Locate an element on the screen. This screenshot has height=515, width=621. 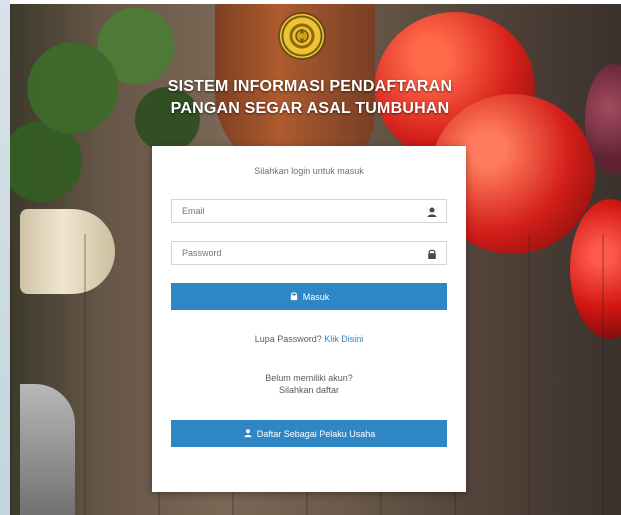
login-button-label: Masuk is located at coordinates (316, 296).